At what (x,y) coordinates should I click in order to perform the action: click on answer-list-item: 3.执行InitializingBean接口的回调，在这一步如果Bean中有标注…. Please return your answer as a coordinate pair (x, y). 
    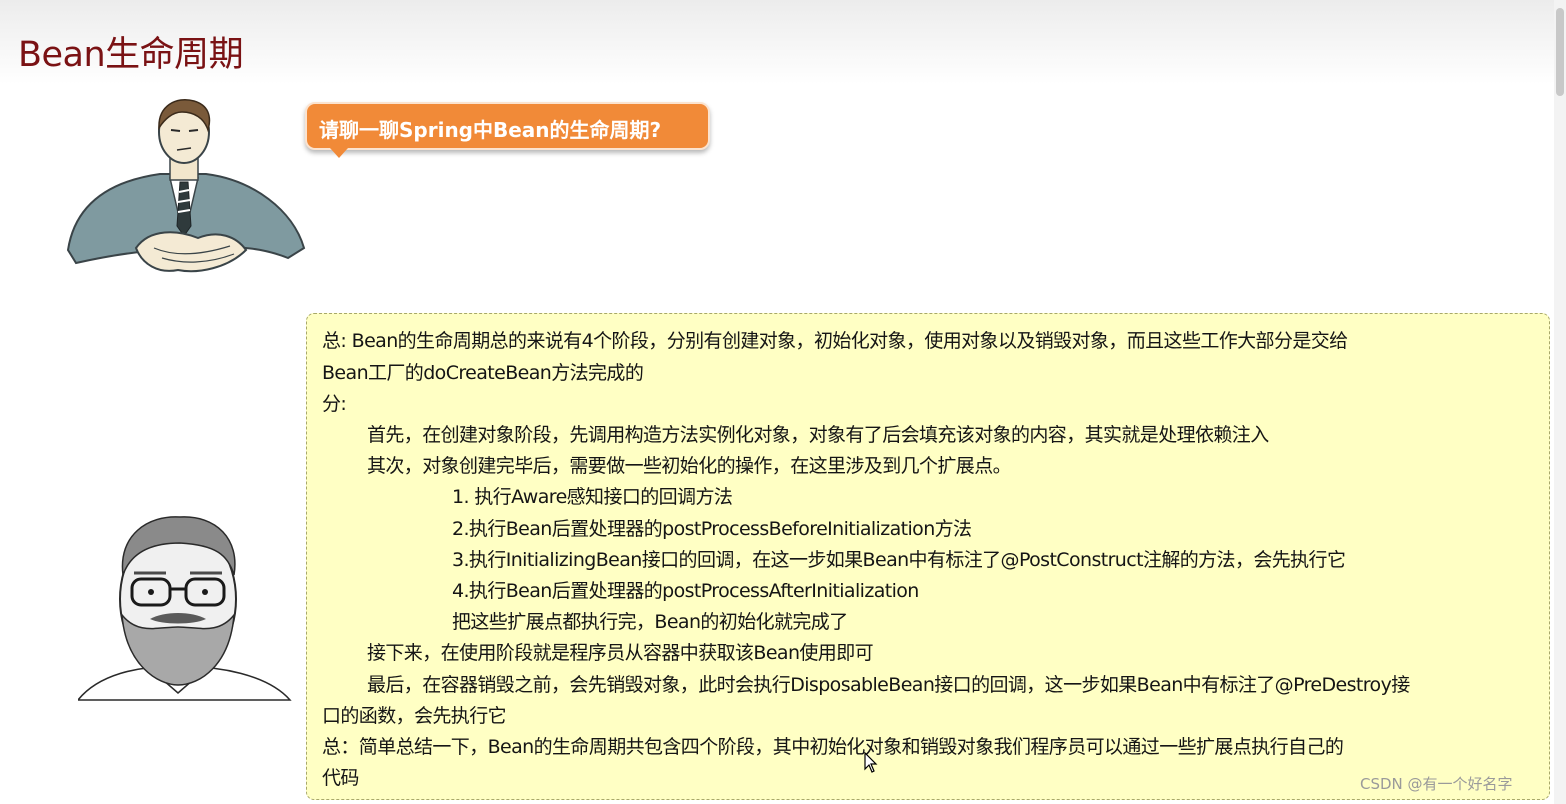
    Looking at the image, I should click on (899, 560).